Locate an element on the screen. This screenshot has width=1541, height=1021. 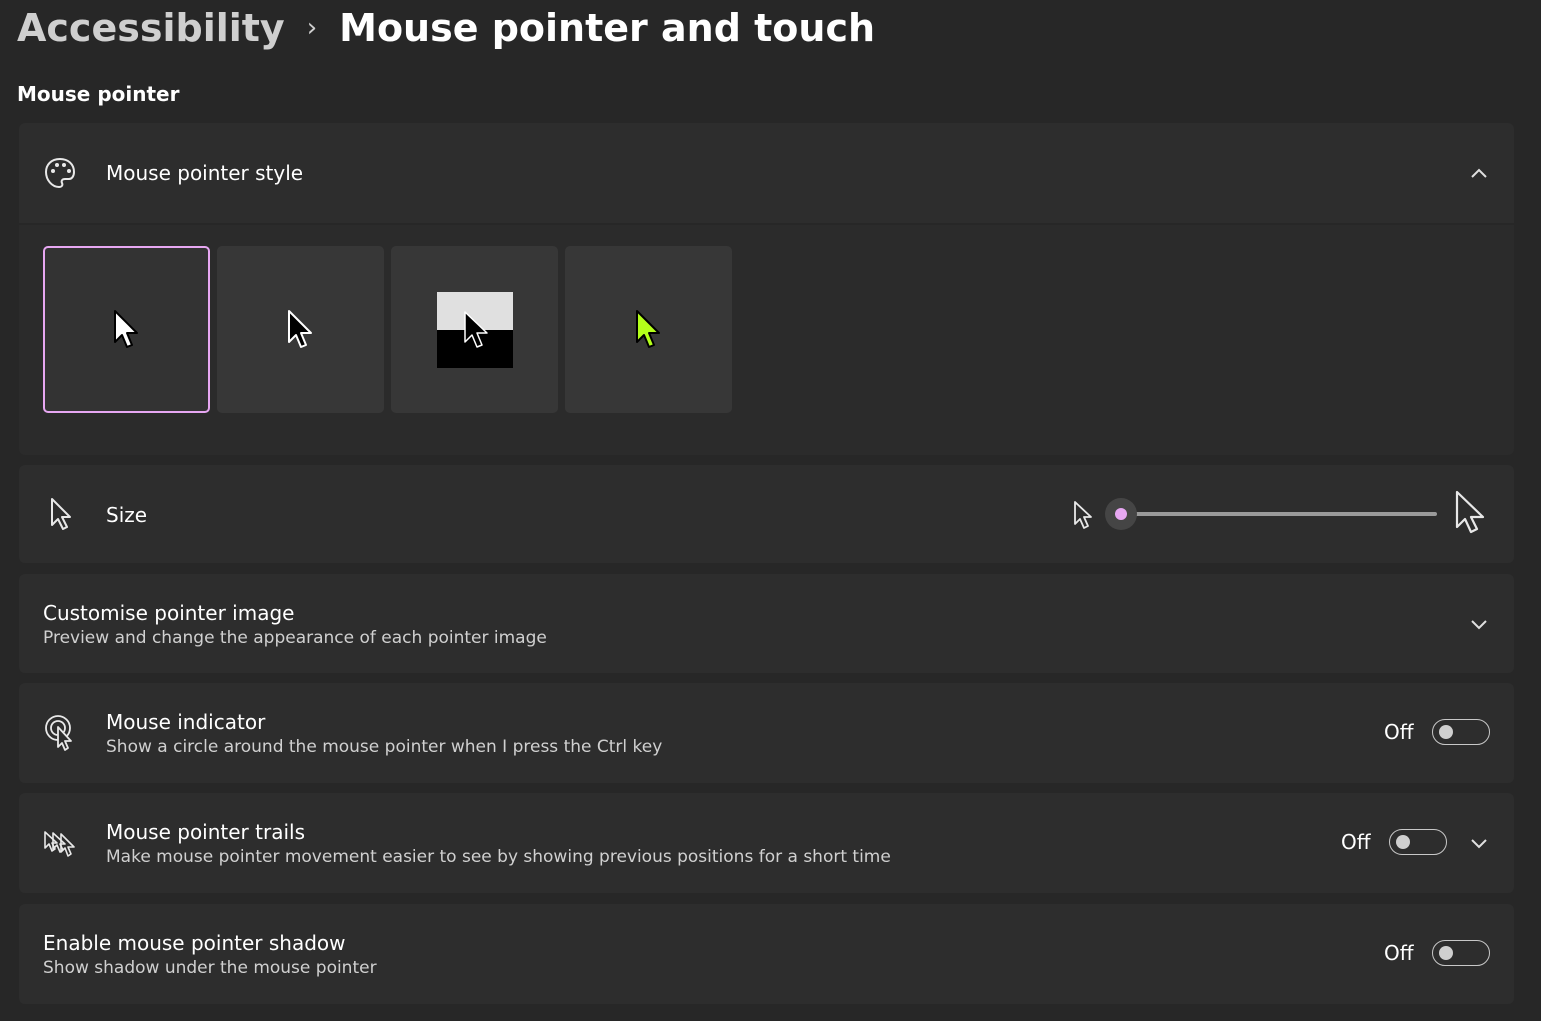
pointer-style-header: Mouse pointer style is located at coordinates (766, 173).